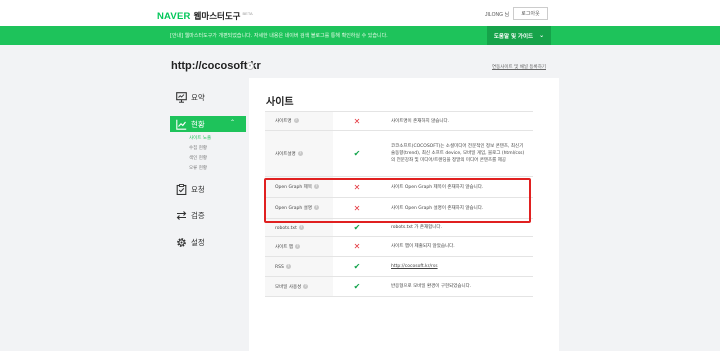  I want to click on row-description: 반응형으로 모바일 환경이 구현되었습니다., so click(431, 286).